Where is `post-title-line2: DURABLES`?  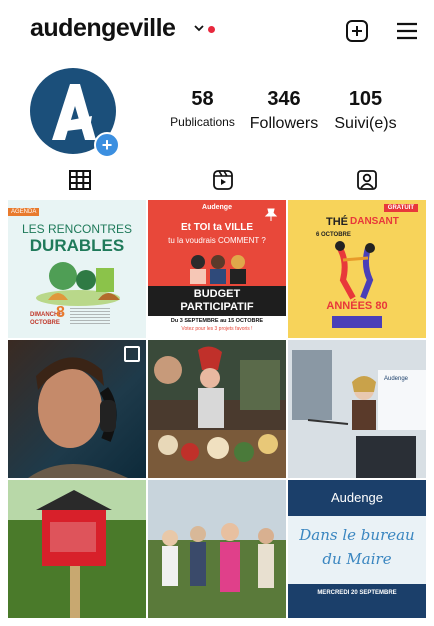
post-title-line2: DURABLES is located at coordinates (77, 245).